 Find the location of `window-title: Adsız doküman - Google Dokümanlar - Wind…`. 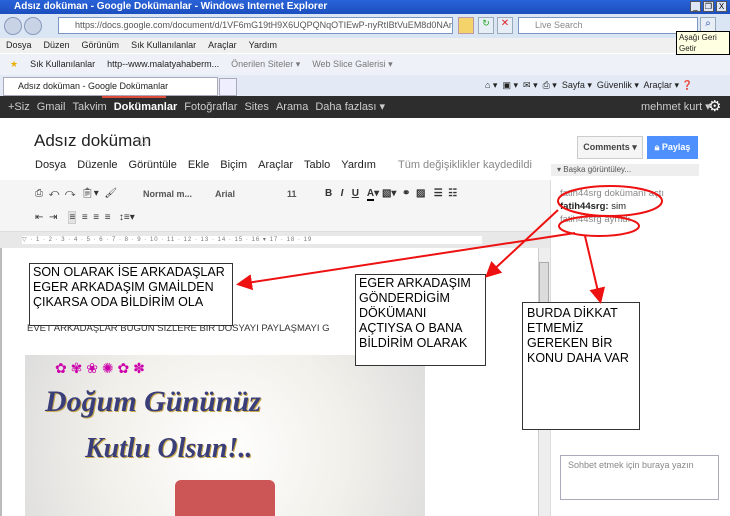

window-title: Adsız doküman - Google Dokümanlar - Wind… is located at coordinates (365, 7).